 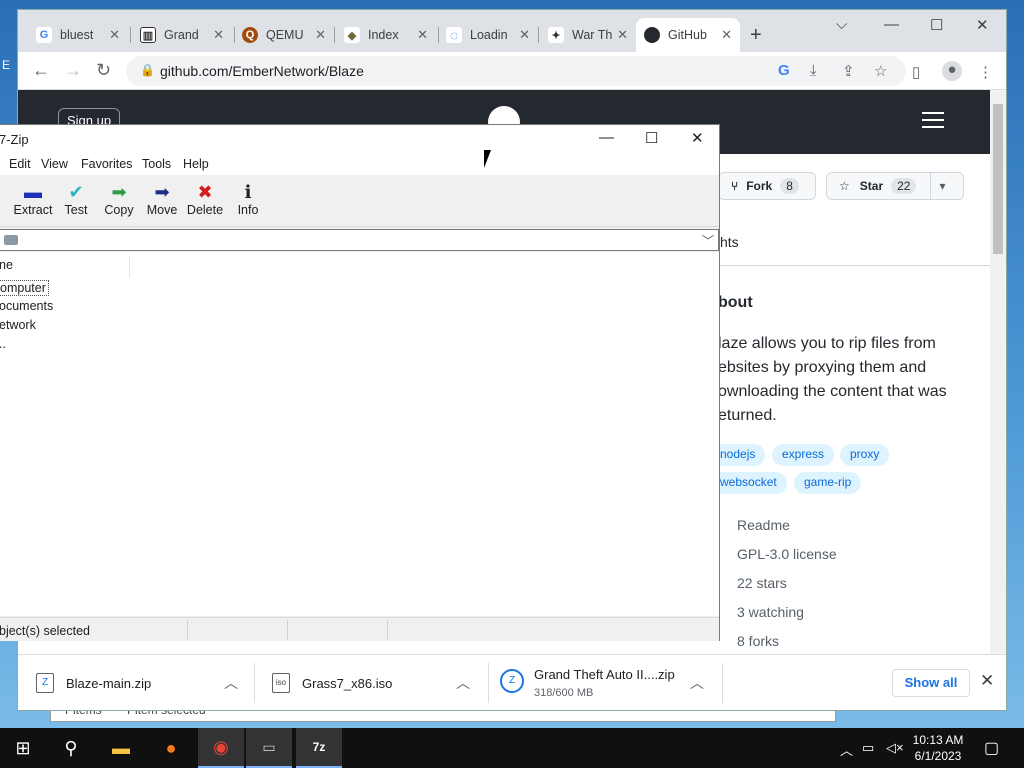 I want to click on list-item: ocuments, so click(x=26, y=306).